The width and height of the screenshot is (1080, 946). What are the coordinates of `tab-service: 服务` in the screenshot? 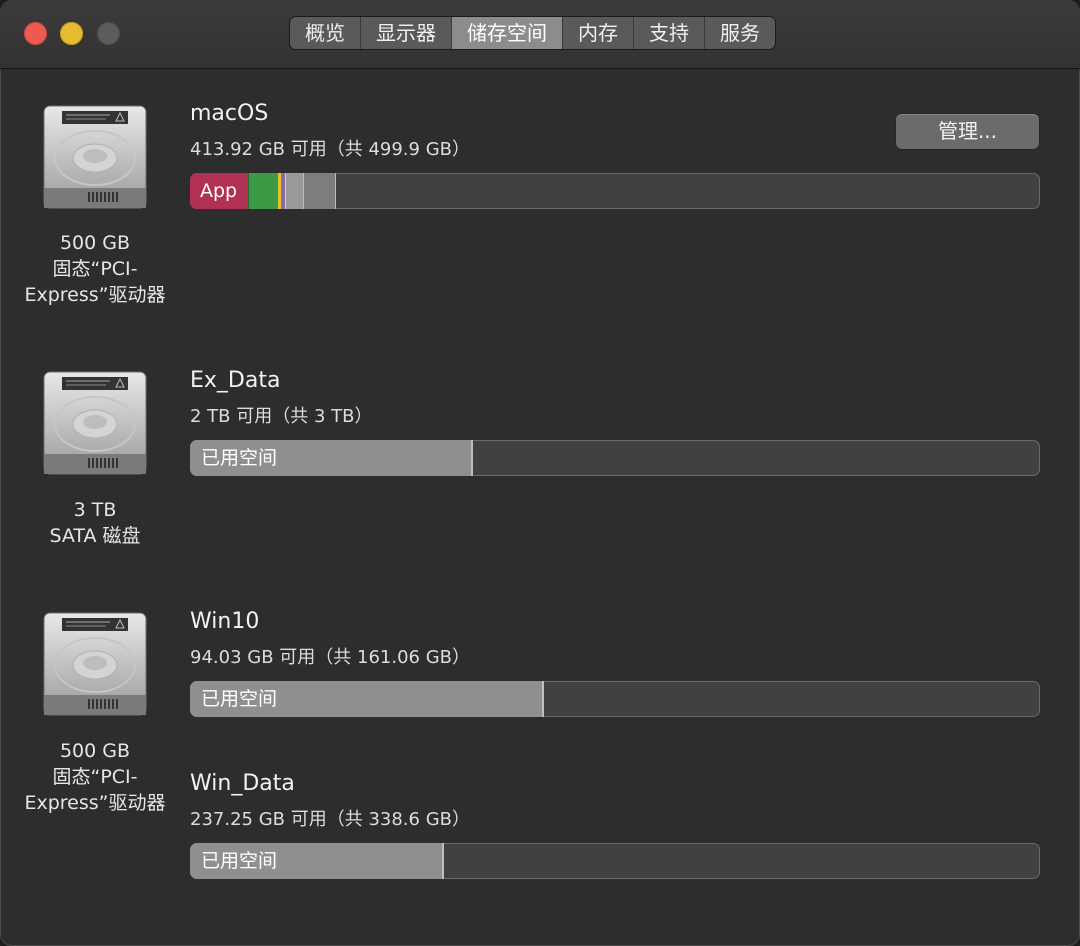 It's located at (740, 33).